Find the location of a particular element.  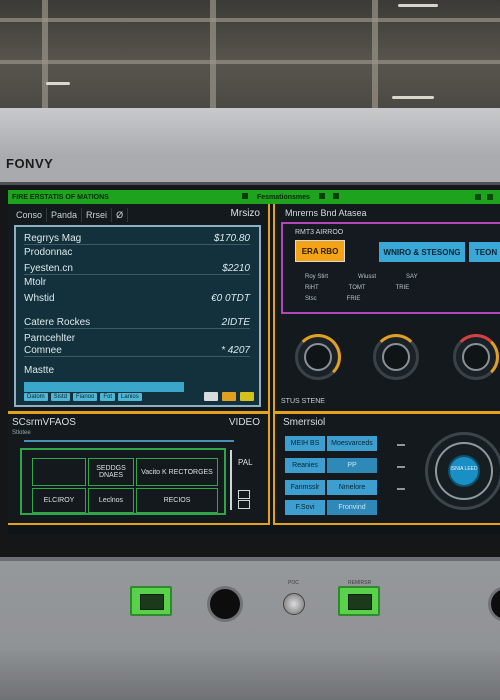

dial-label: ISNIA LEED is located at coordinates (464, 469).